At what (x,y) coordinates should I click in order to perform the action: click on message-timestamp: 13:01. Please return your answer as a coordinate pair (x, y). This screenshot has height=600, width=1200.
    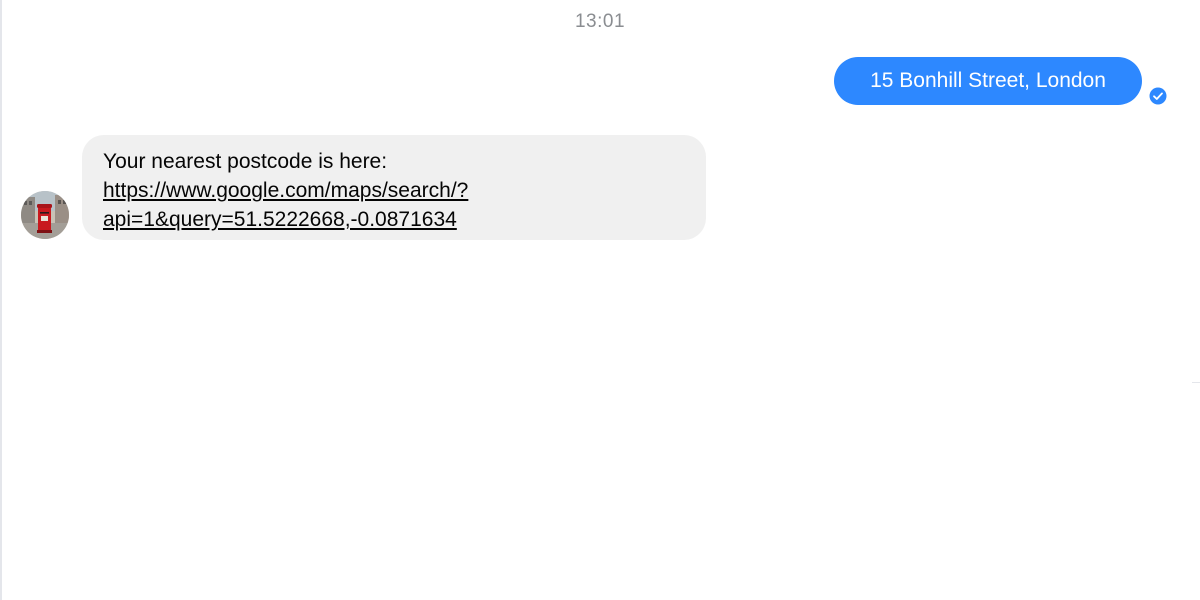
    Looking at the image, I should click on (600, 21).